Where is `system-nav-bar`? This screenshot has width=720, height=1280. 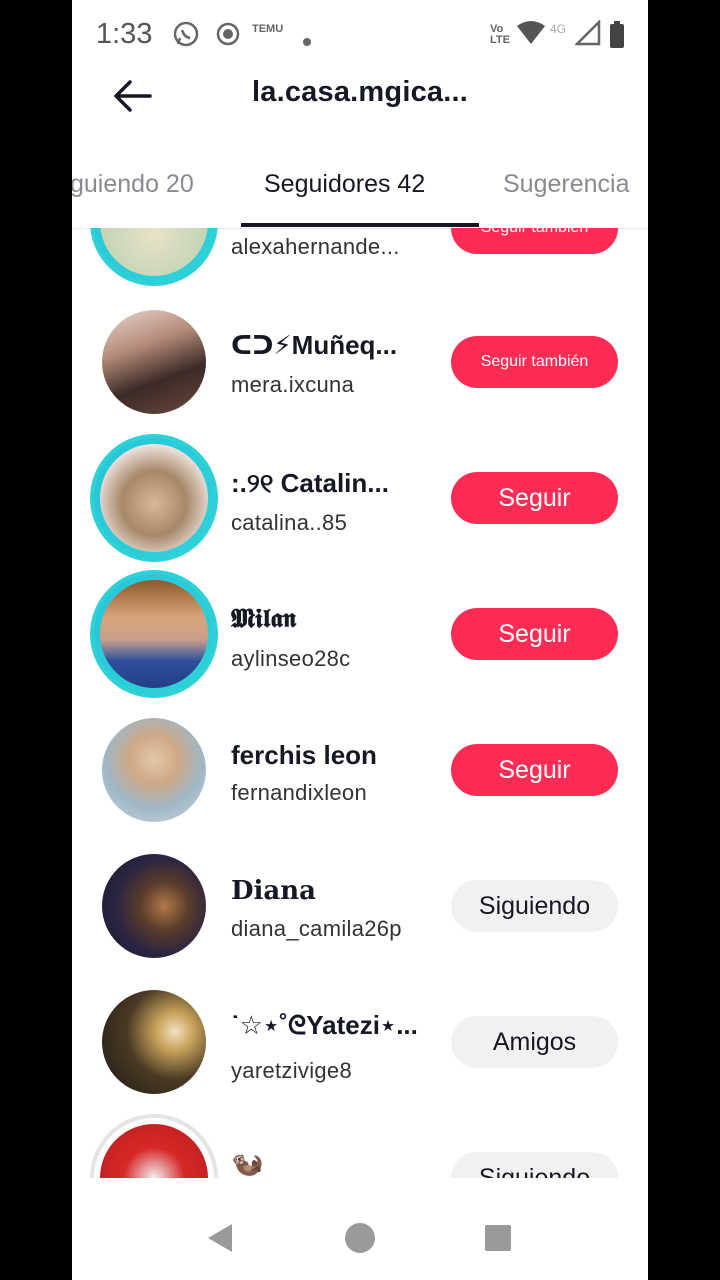
system-nav-bar is located at coordinates (360, 1229).